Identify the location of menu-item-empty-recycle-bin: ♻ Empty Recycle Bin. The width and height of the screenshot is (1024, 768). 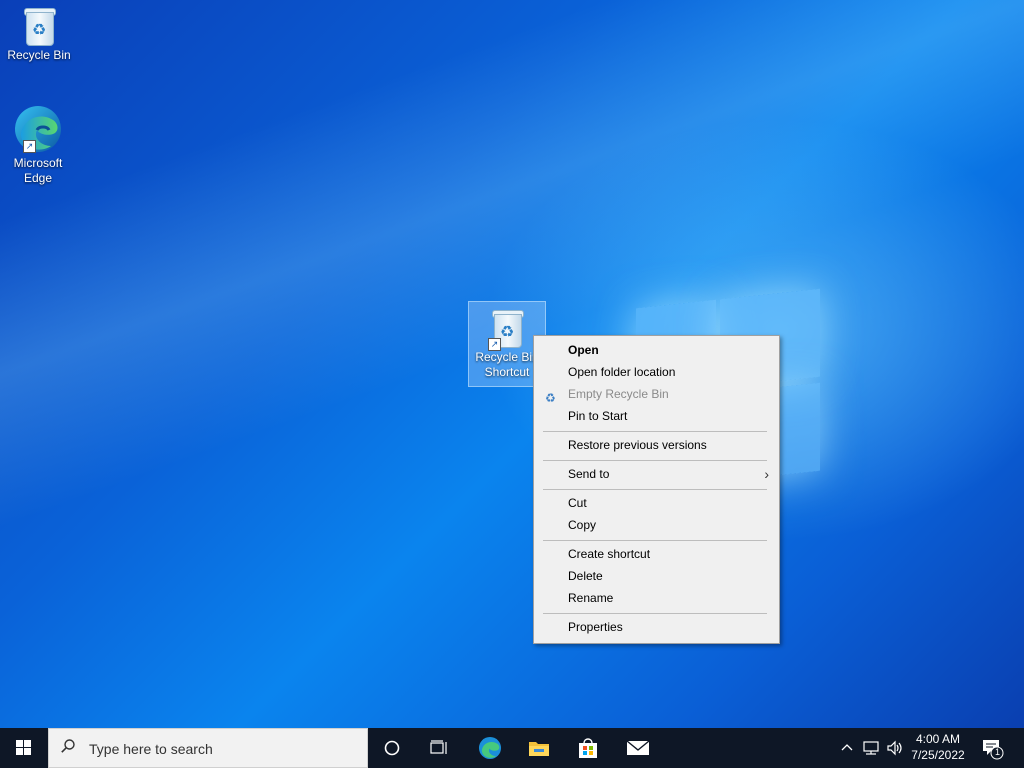
(656, 394).